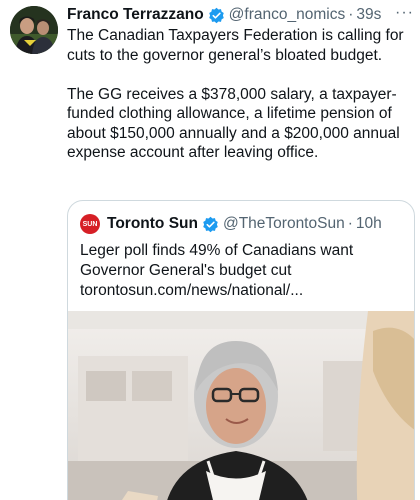 The image size is (420, 500). What do you see at coordinates (210, 224) in the screenshot?
I see `quoted-verified-badge-icon` at bounding box center [210, 224].